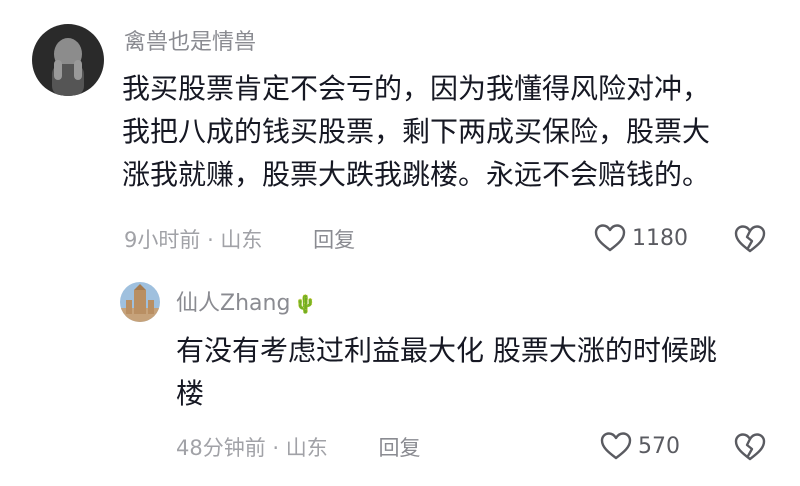 This screenshot has width=800, height=486. What do you see at coordinates (659, 446) in the screenshot?
I see `like-count: 570` at bounding box center [659, 446].